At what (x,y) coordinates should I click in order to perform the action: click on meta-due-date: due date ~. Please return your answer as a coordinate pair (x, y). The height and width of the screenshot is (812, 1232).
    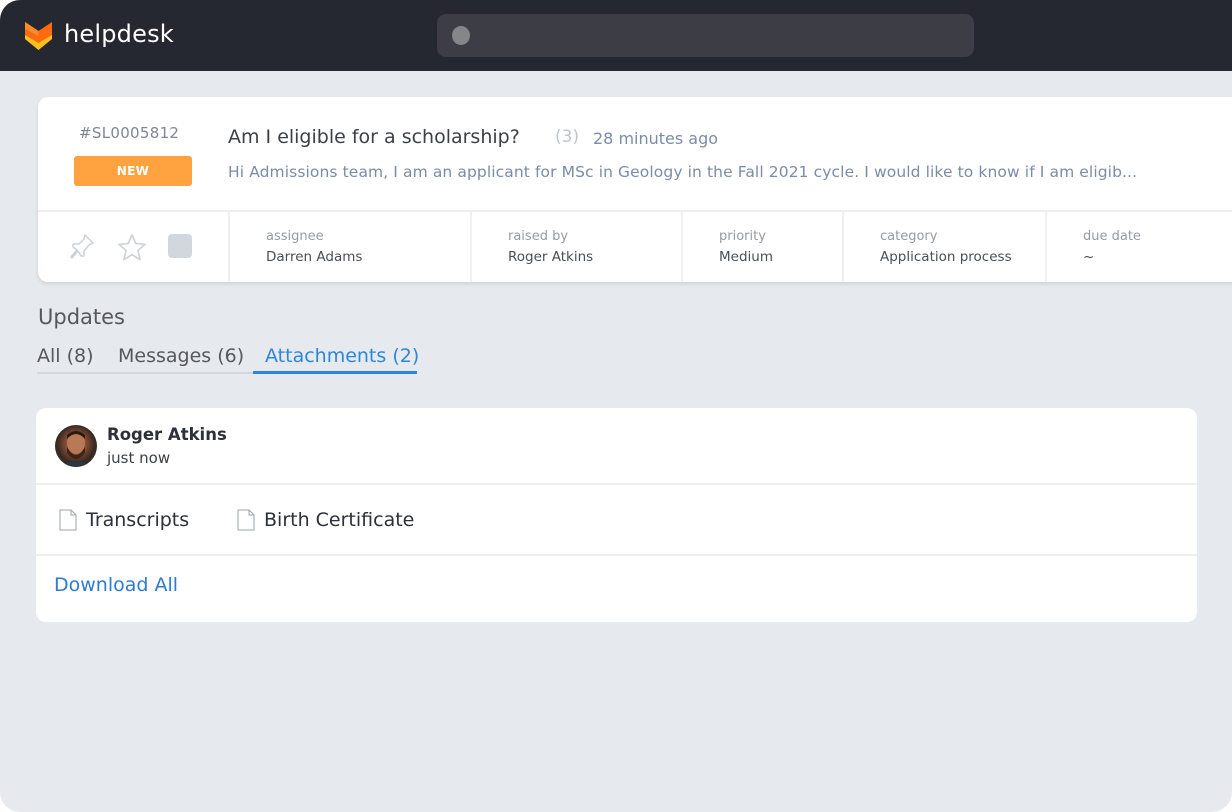
    Looking at the image, I should click on (1138, 247).